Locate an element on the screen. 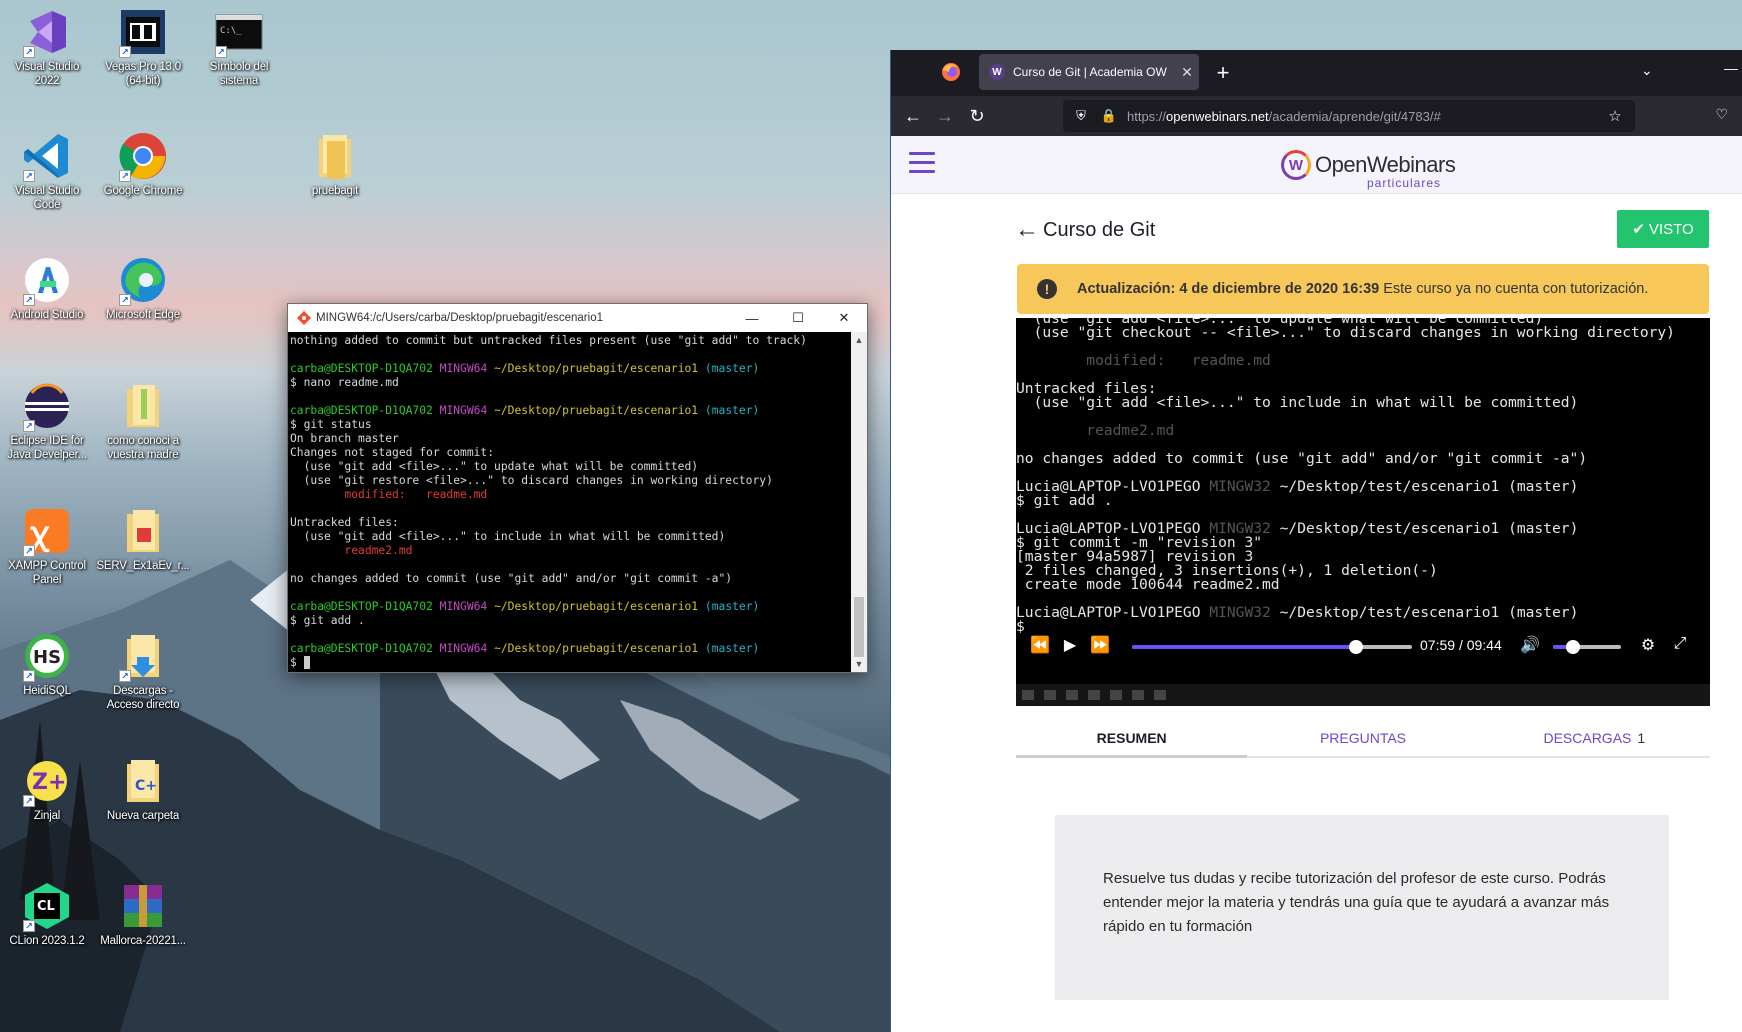 The height and width of the screenshot is (1032, 1742). desktop-icon-vscode: ↗ Visual Studio Code is located at coordinates (47, 171).